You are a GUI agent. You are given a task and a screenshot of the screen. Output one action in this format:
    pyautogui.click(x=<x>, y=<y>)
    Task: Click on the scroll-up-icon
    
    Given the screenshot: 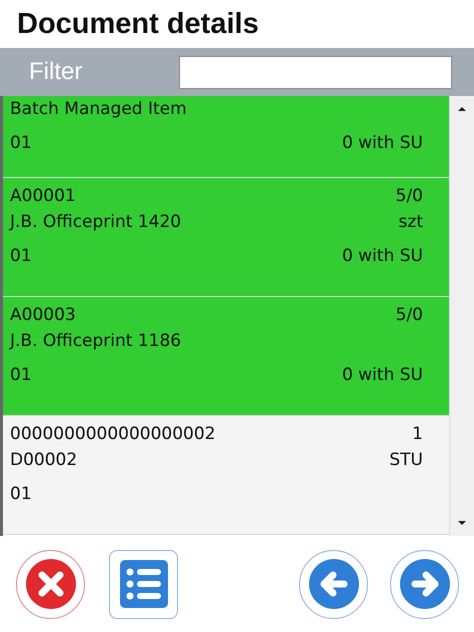 What is the action you would take?
    pyautogui.click(x=462, y=109)
    